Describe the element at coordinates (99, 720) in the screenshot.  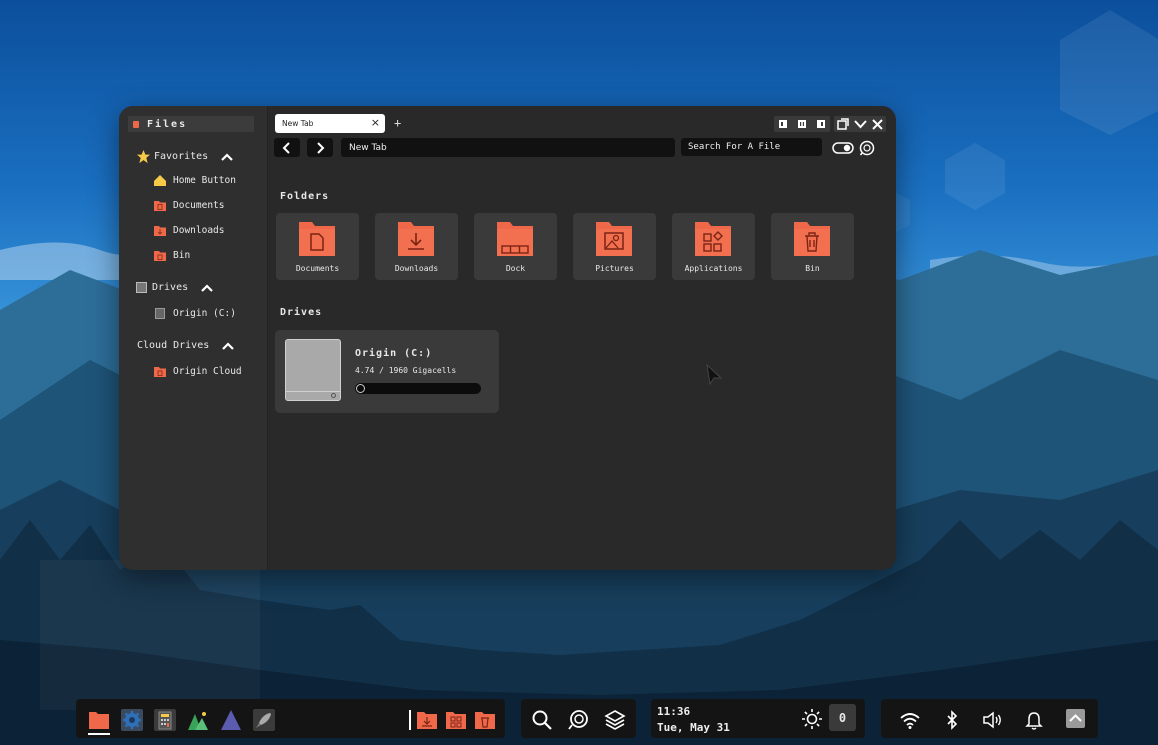
I see `files-icon` at that location.